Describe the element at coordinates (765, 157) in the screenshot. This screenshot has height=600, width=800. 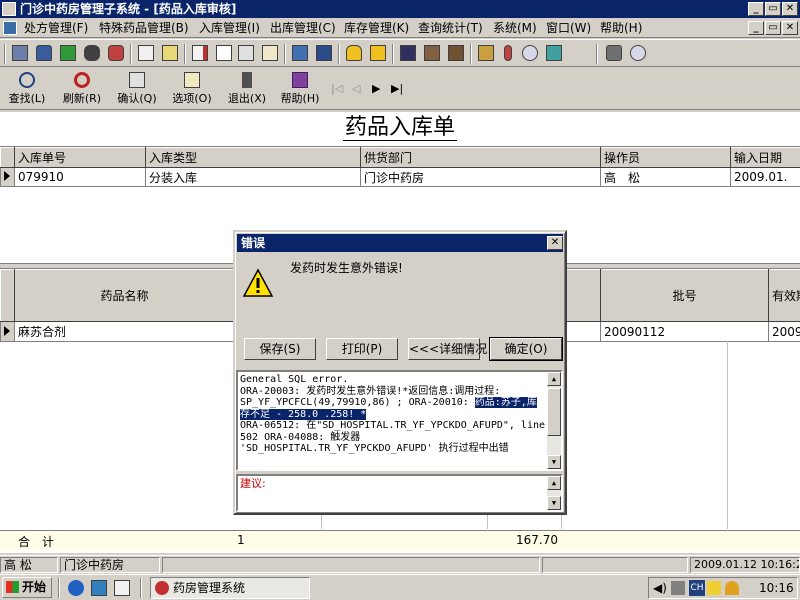
I see `col-header-date: 输入日期` at that location.